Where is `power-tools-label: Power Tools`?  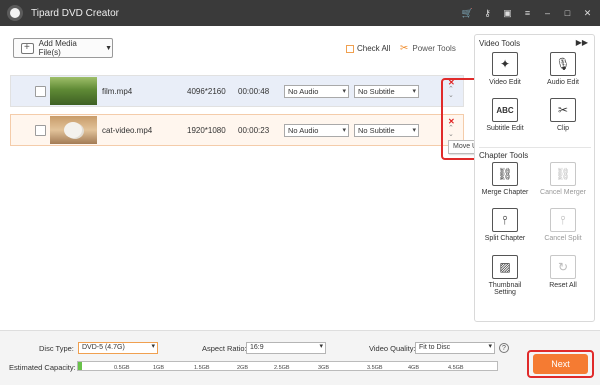 power-tools-label: Power Tools is located at coordinates (434, 48).